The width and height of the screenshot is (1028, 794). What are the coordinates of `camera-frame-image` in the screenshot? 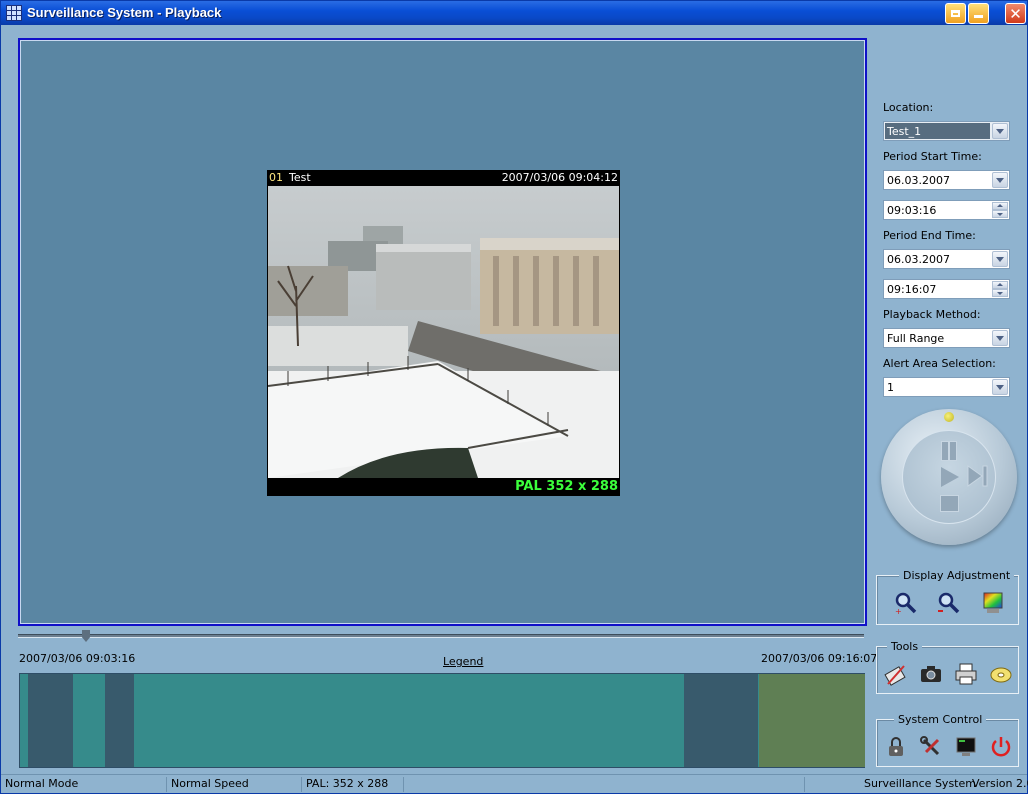 It's located at (443, 332).